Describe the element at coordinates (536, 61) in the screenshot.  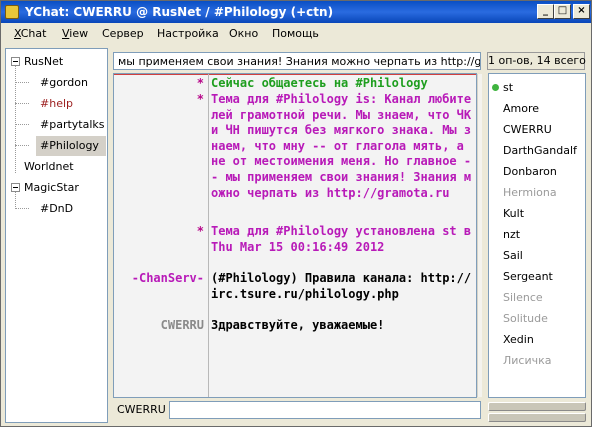
I see `user-count-label: 1 оп-ов, 14 всего` at that location.